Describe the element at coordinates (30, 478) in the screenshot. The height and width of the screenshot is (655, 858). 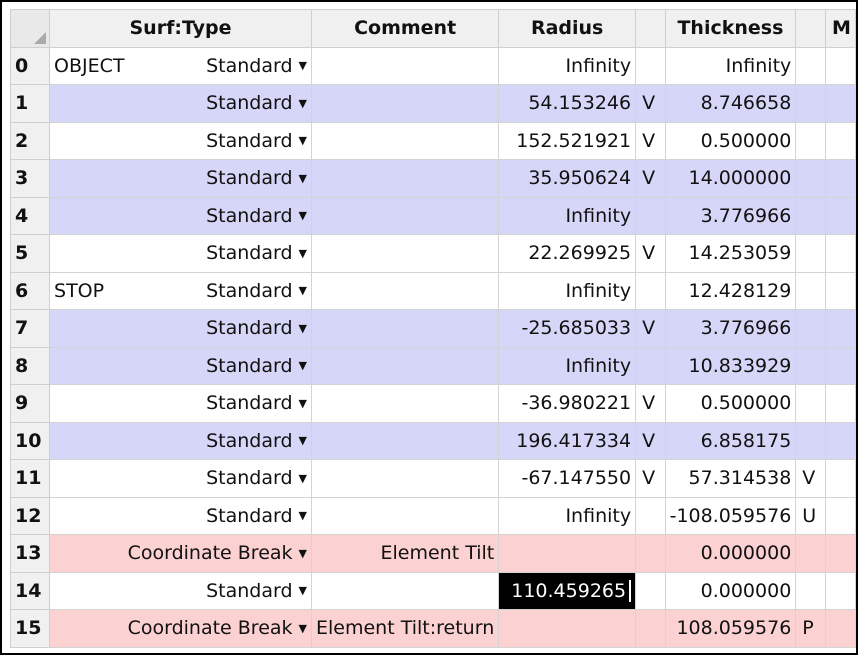
I see `row-number: 11` at that location.